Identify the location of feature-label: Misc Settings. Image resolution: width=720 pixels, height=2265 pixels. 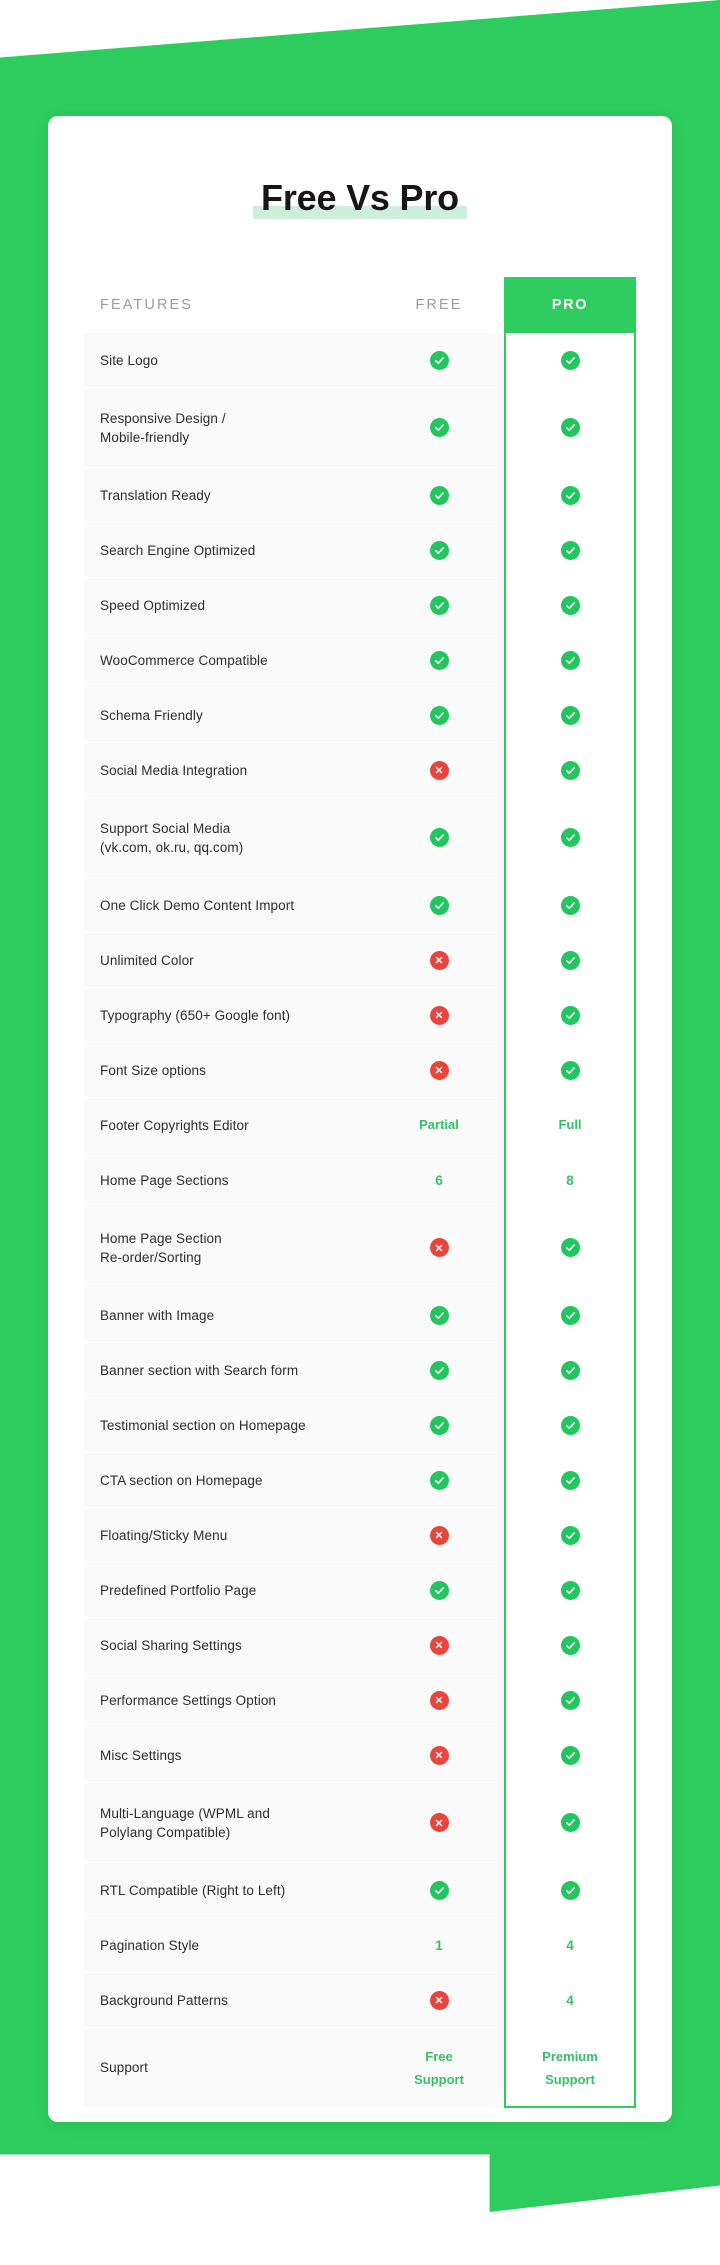
(141, 1755).